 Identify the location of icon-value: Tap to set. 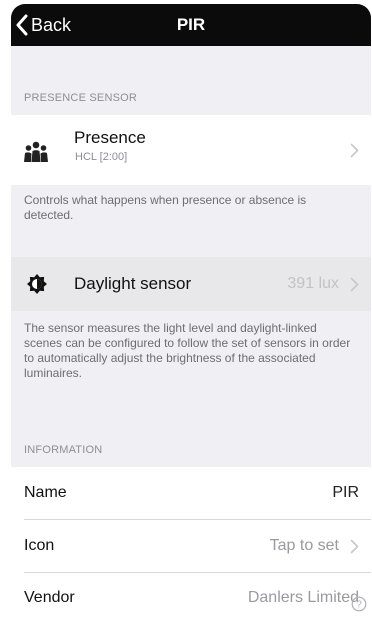
(304, 545).